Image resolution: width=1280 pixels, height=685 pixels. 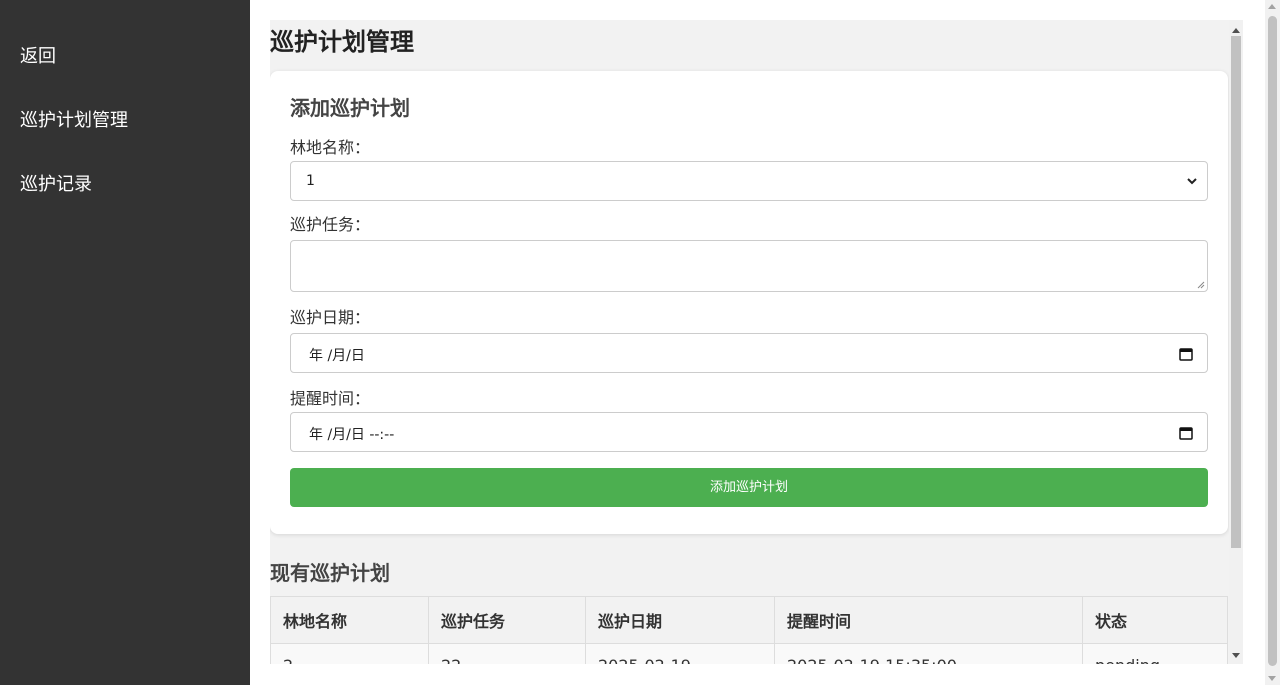 What do you see at coordinates (749, 266) in the screenshot?
I see `patrol-task-textarea` at bounding box center [749, 266].